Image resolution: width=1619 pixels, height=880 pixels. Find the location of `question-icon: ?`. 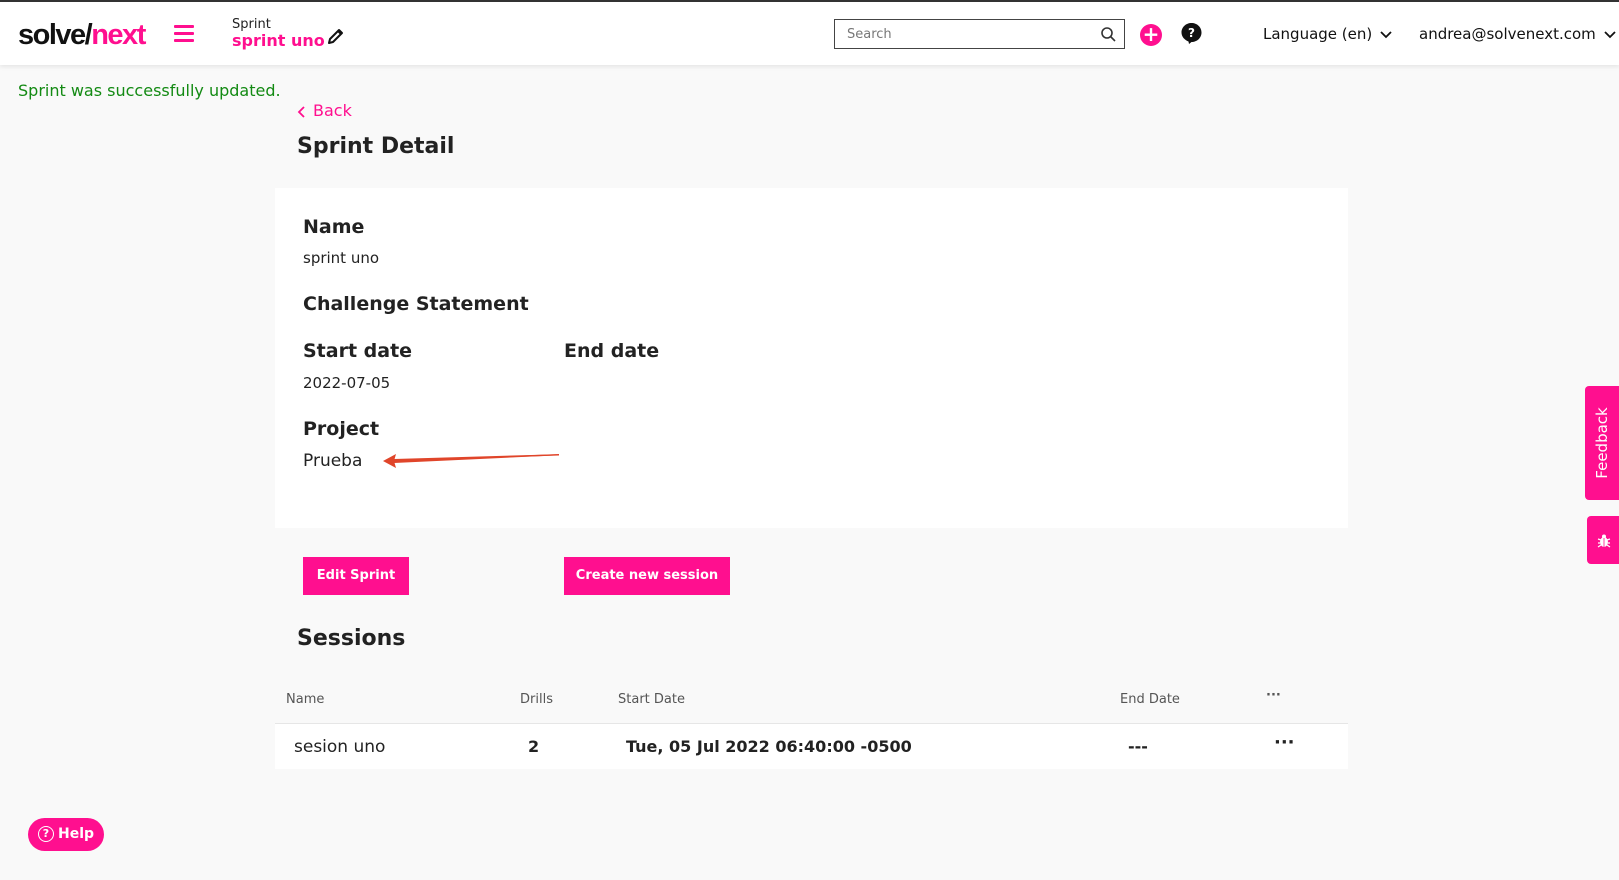

question-icon: ? is located at coordinates (1191, 33).